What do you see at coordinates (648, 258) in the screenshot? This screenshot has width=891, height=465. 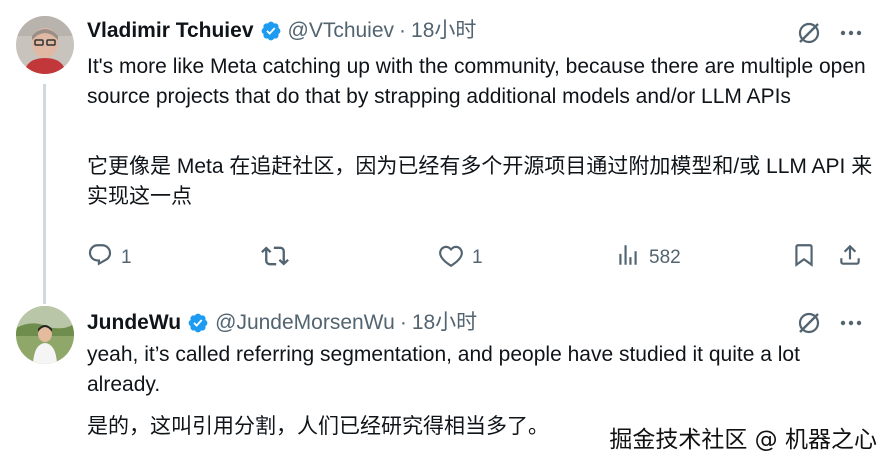 I see `views-button: 582` at bounding box center [648, 258].